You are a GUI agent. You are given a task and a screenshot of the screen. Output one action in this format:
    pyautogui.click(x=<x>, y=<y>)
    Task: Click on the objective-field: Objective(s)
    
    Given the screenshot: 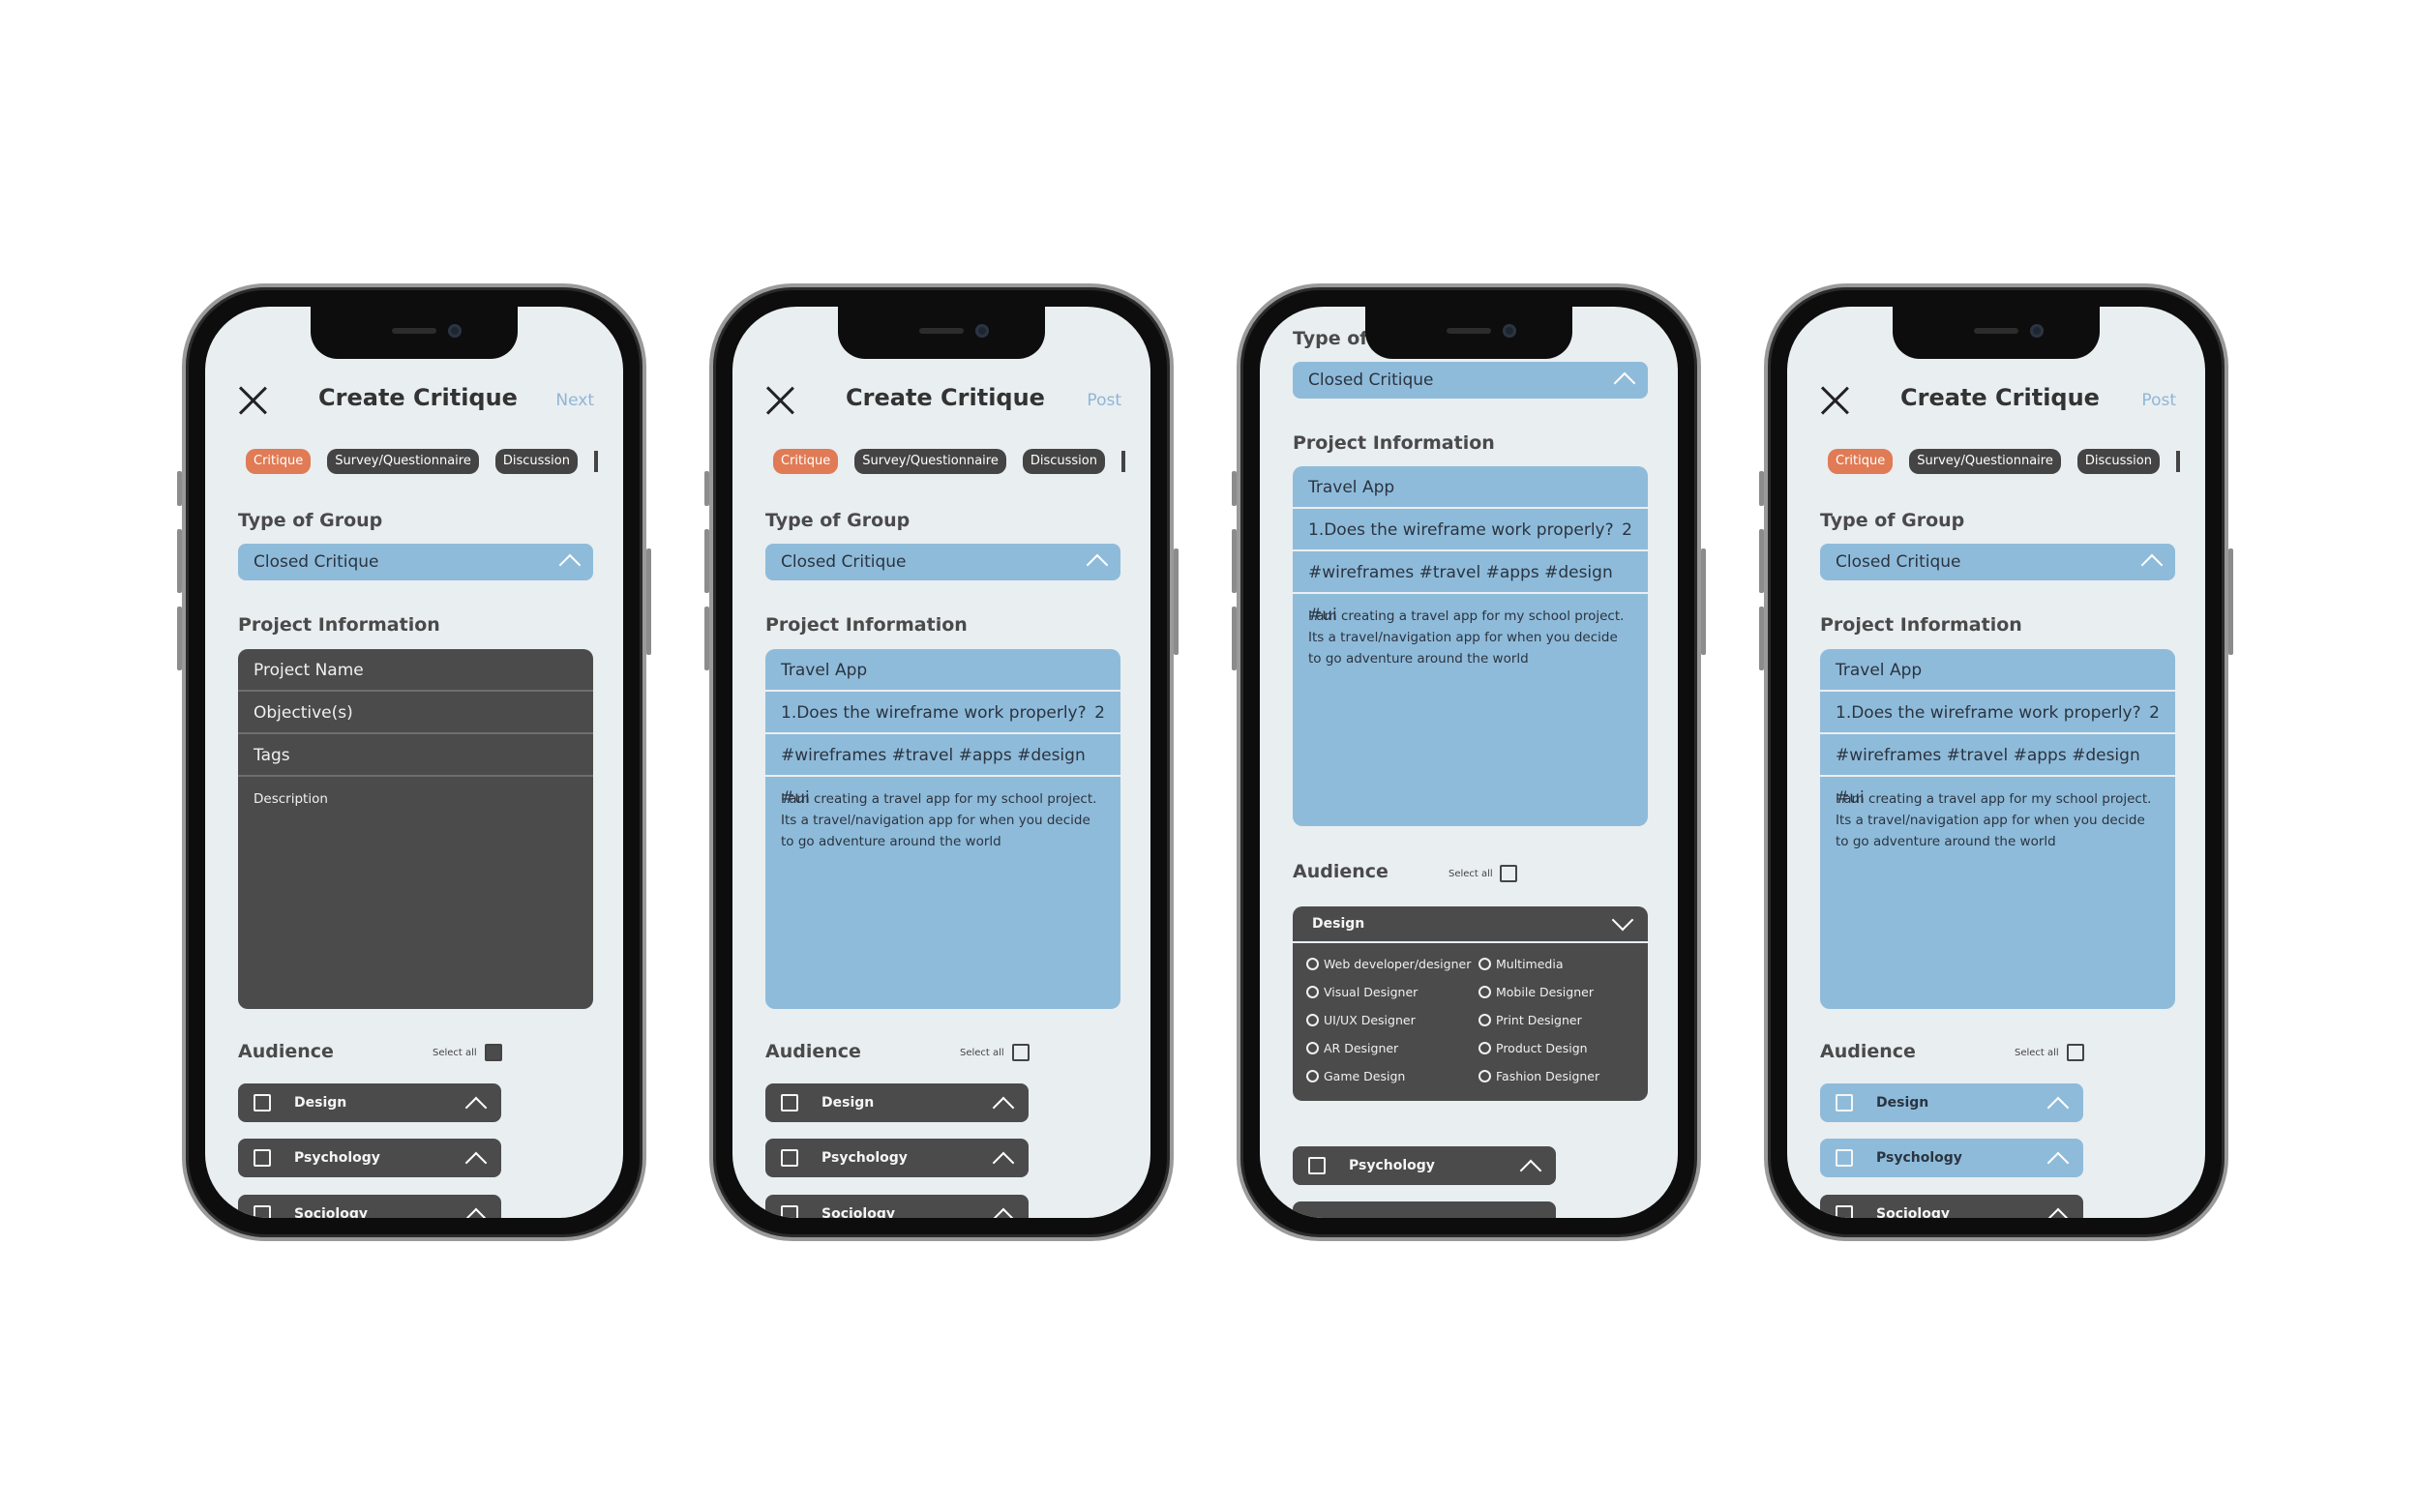 What is the action you would take?
    pyautogui.click(x=415, y=713)
    